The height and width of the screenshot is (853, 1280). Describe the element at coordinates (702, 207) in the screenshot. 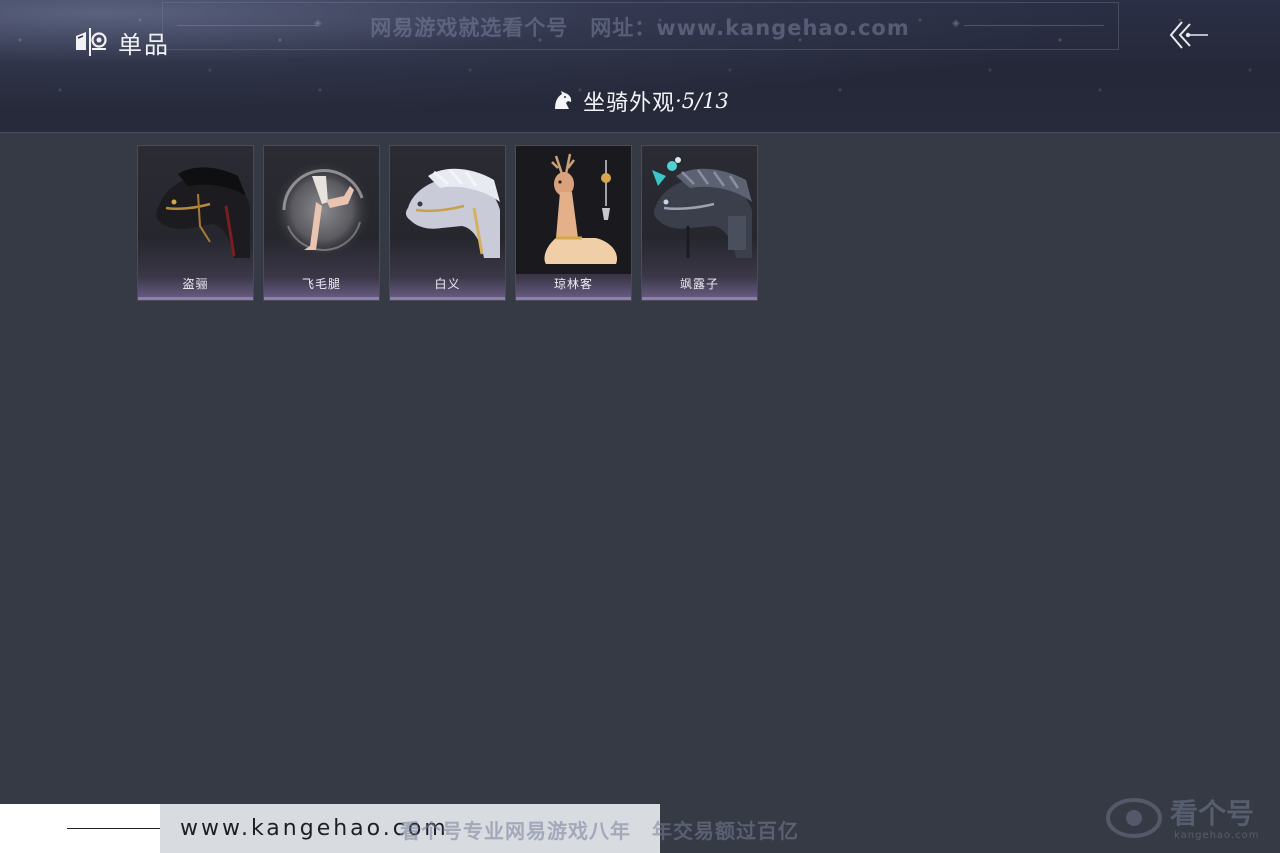

I see `armored-horse-image` at that location.